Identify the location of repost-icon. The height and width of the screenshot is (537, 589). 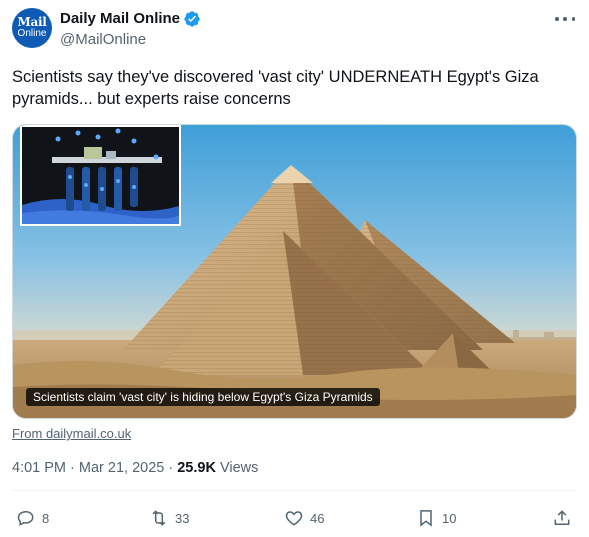
(159, 518).